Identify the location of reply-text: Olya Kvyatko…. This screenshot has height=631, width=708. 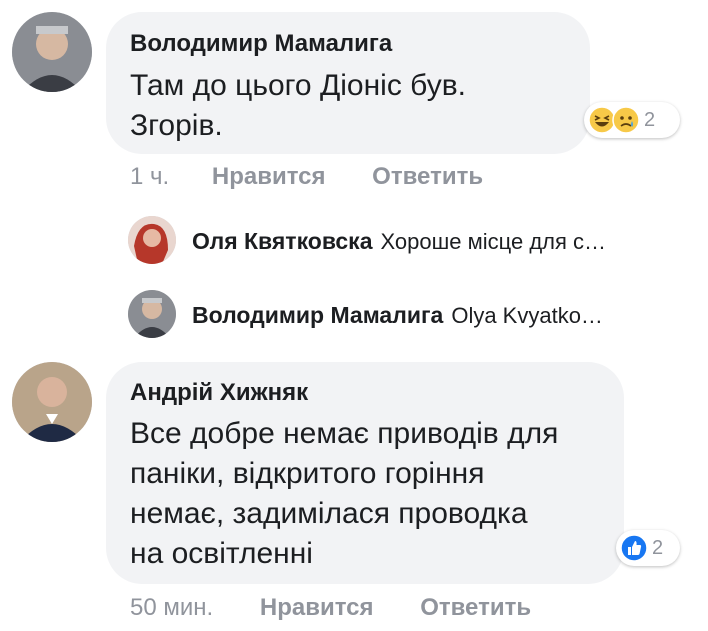
(527, 315).